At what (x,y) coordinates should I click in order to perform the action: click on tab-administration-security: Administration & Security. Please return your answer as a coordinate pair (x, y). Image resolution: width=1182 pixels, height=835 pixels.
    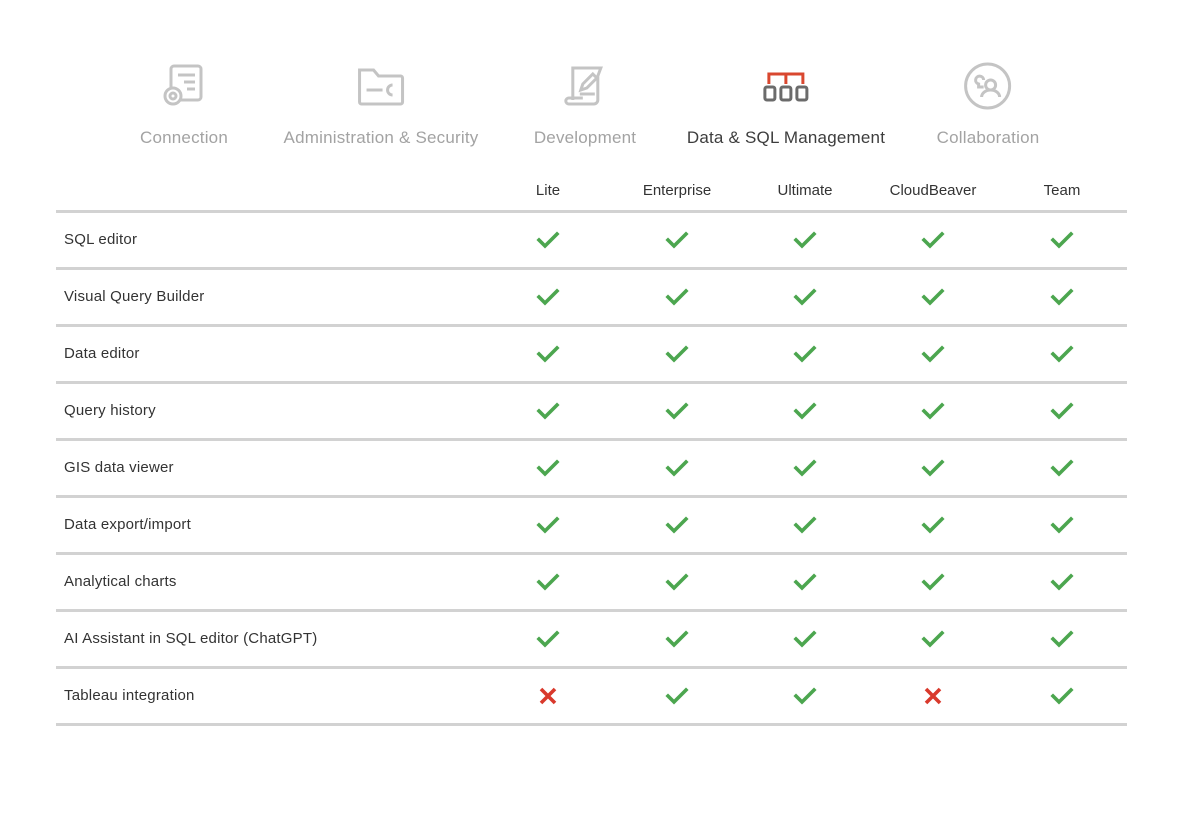
    Looking at the image, I should click on (381, 108).